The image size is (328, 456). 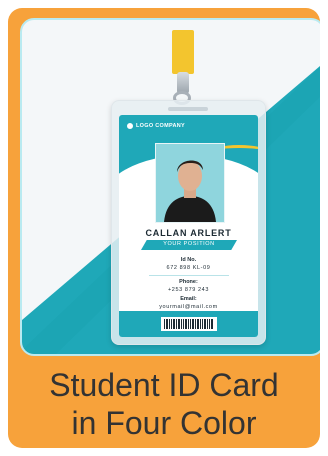 What do you see at coordinates (188, 233) in the screenshot?
I see `student-name: CALLAN ARLERT` at bounding box center [188, 233].